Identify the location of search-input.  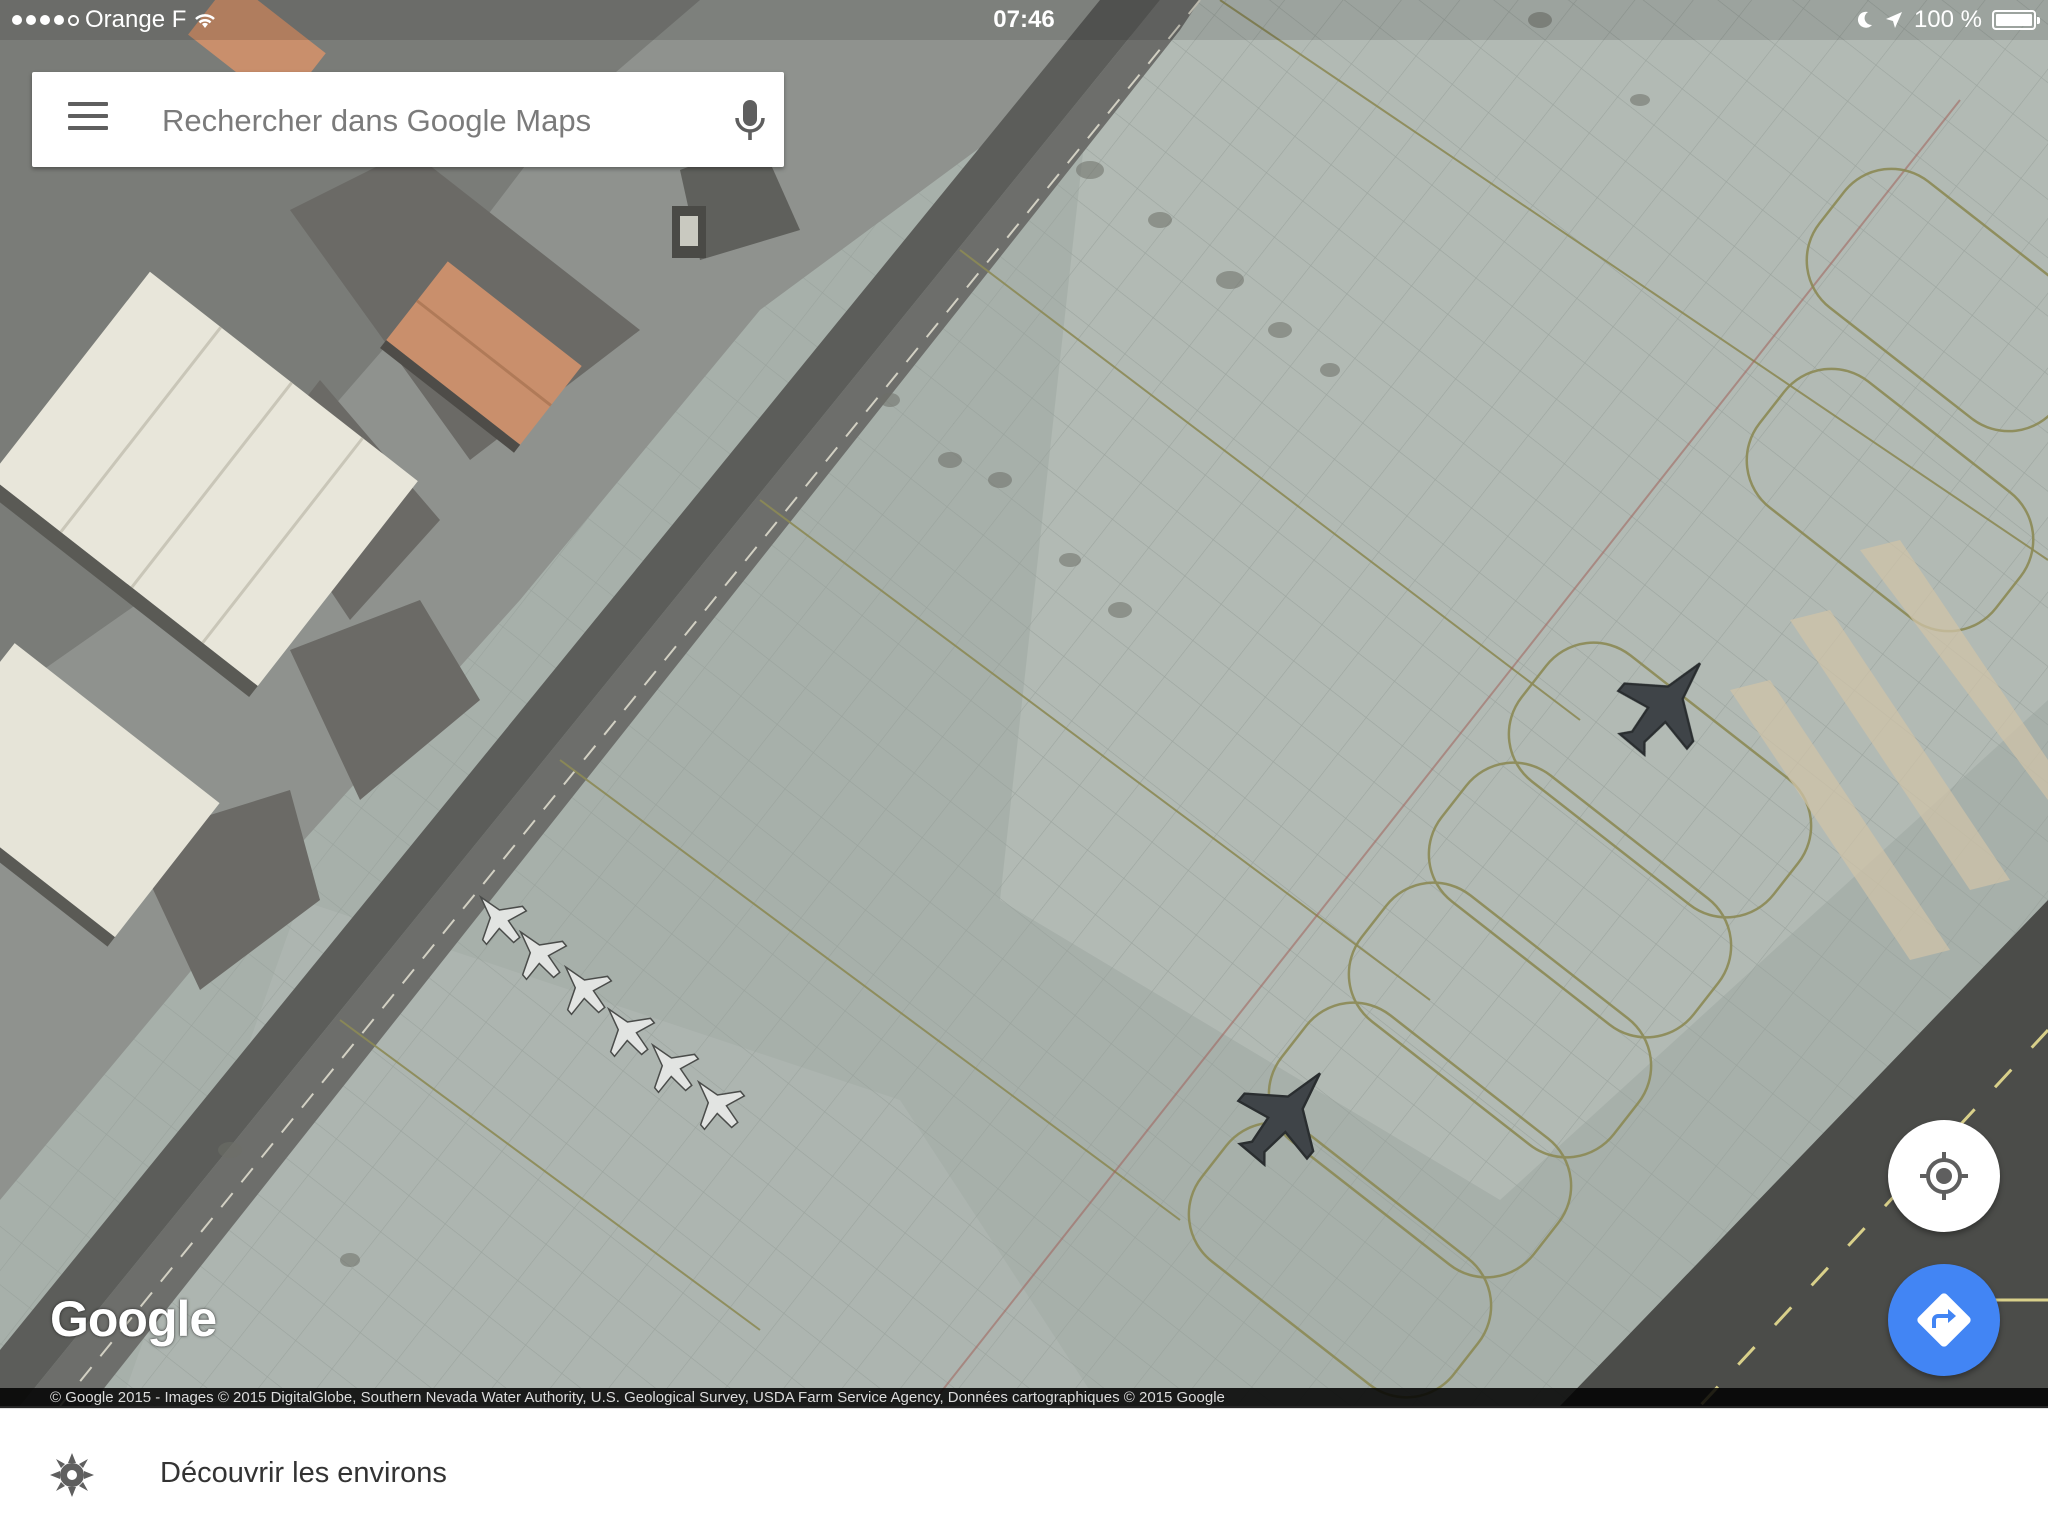
(432, 121).